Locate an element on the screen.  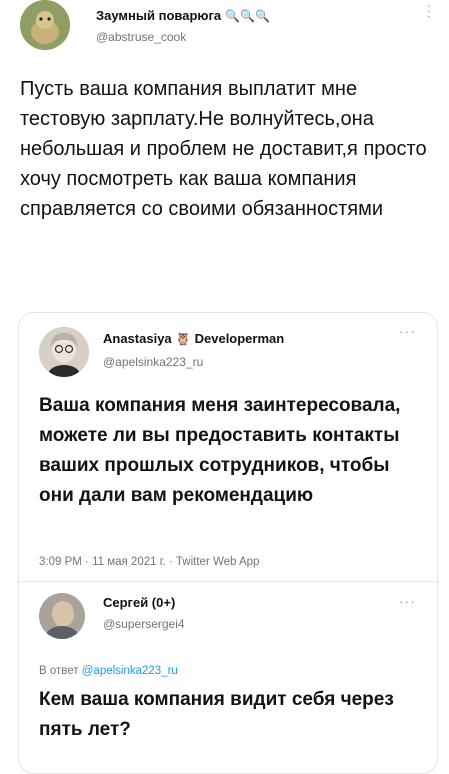
author-name-row: Сергей (0+) is located at coordinates (139, 602).